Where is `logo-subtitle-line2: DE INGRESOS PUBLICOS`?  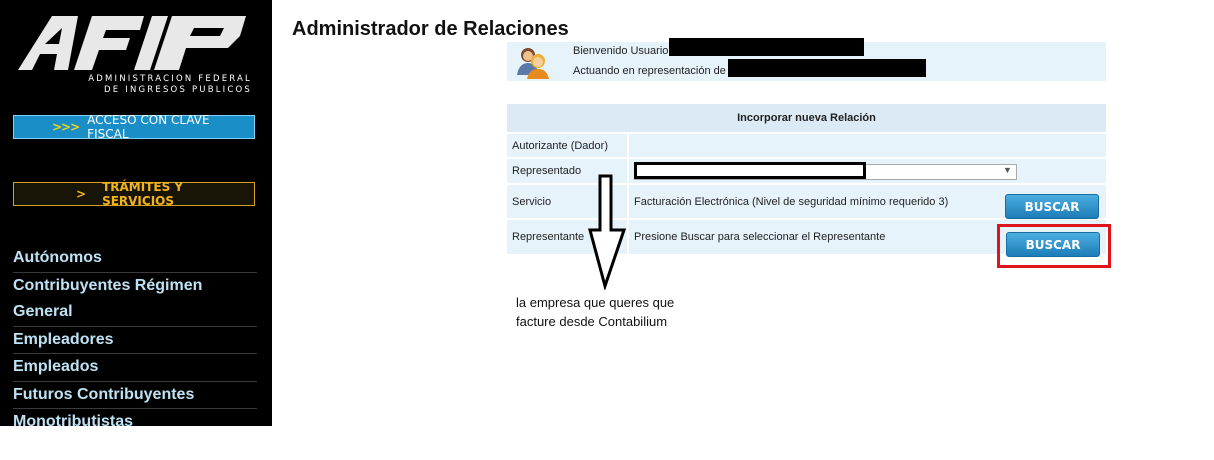 logo-subtitle-line2: DE INGRESOS PUBLICOS is located at coordinates (178, 90).